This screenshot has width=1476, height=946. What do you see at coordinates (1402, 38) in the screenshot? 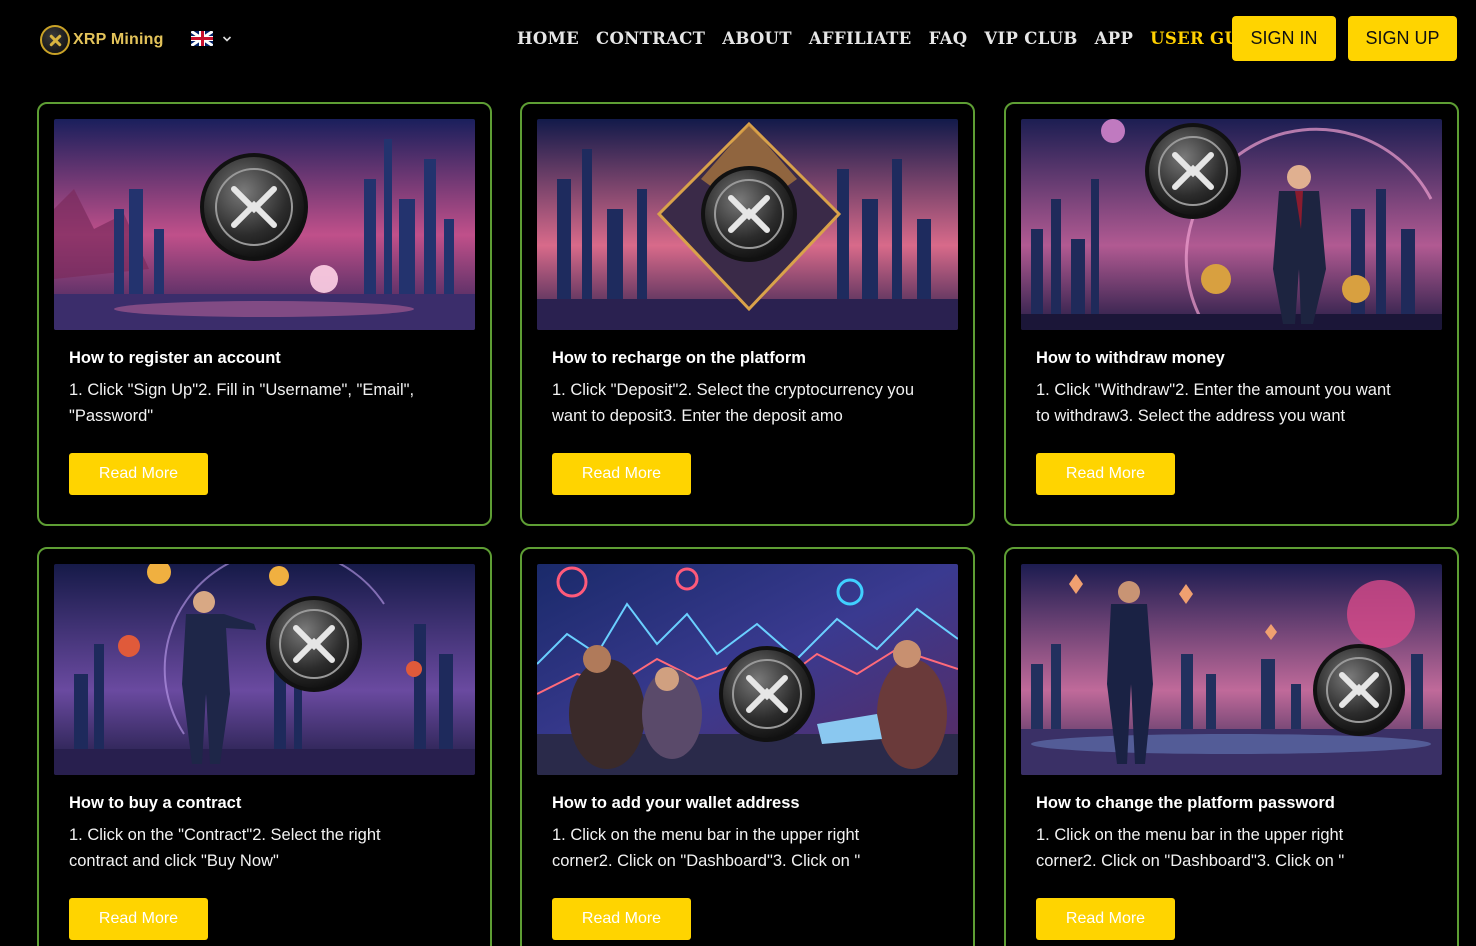
I see `sign-up-button: SIGN UP` at bounding box center [1402, 38].